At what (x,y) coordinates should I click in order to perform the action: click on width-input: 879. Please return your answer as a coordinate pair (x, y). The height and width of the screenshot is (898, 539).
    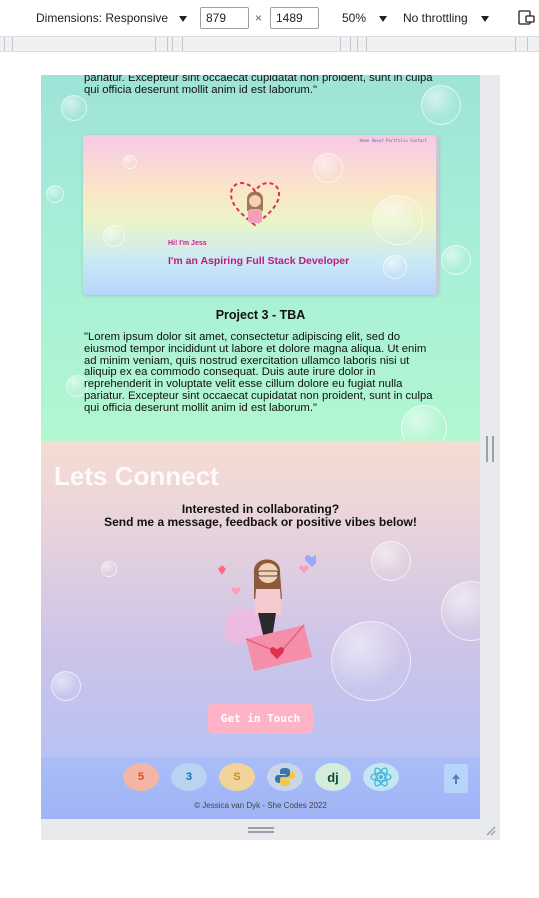
    Looking at the image, I should click on (224, 18).